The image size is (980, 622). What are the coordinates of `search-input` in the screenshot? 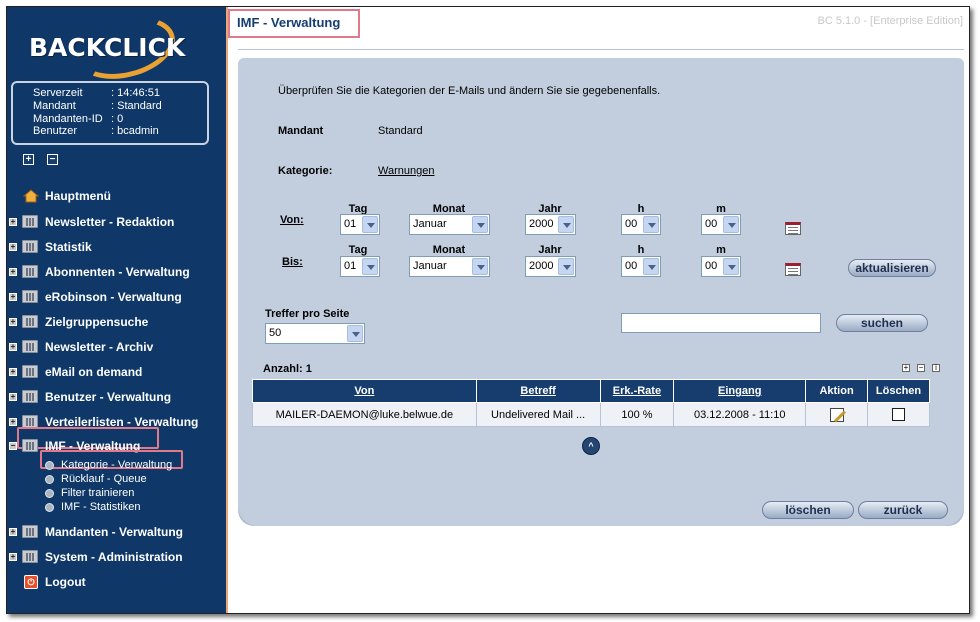 It's located at (721, 323).